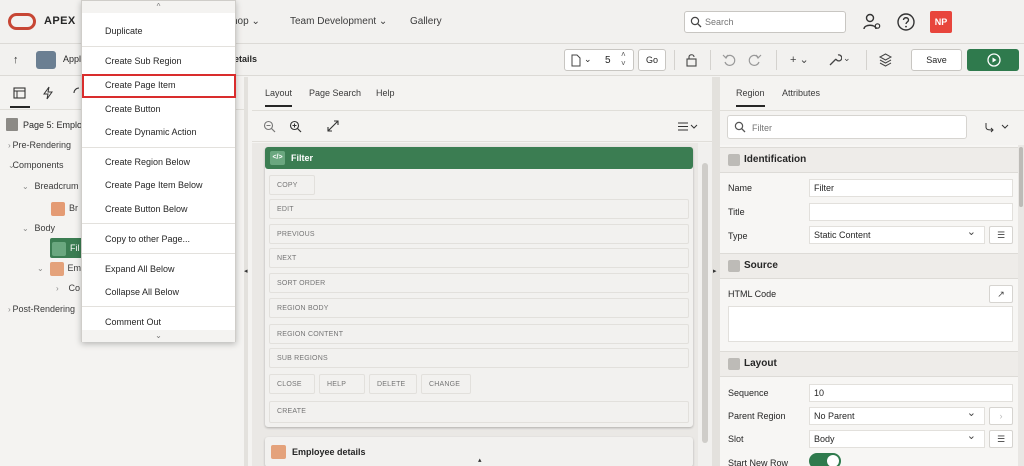 The width and height of the screenshot is (1024, 466). I want to click on global-search, so click(765, 22).